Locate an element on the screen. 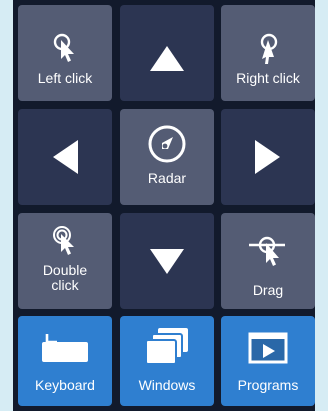 Image resolution: width=328 pixels, height=411 pixels. windows-label: Windows is located at coordinates (167, 385).